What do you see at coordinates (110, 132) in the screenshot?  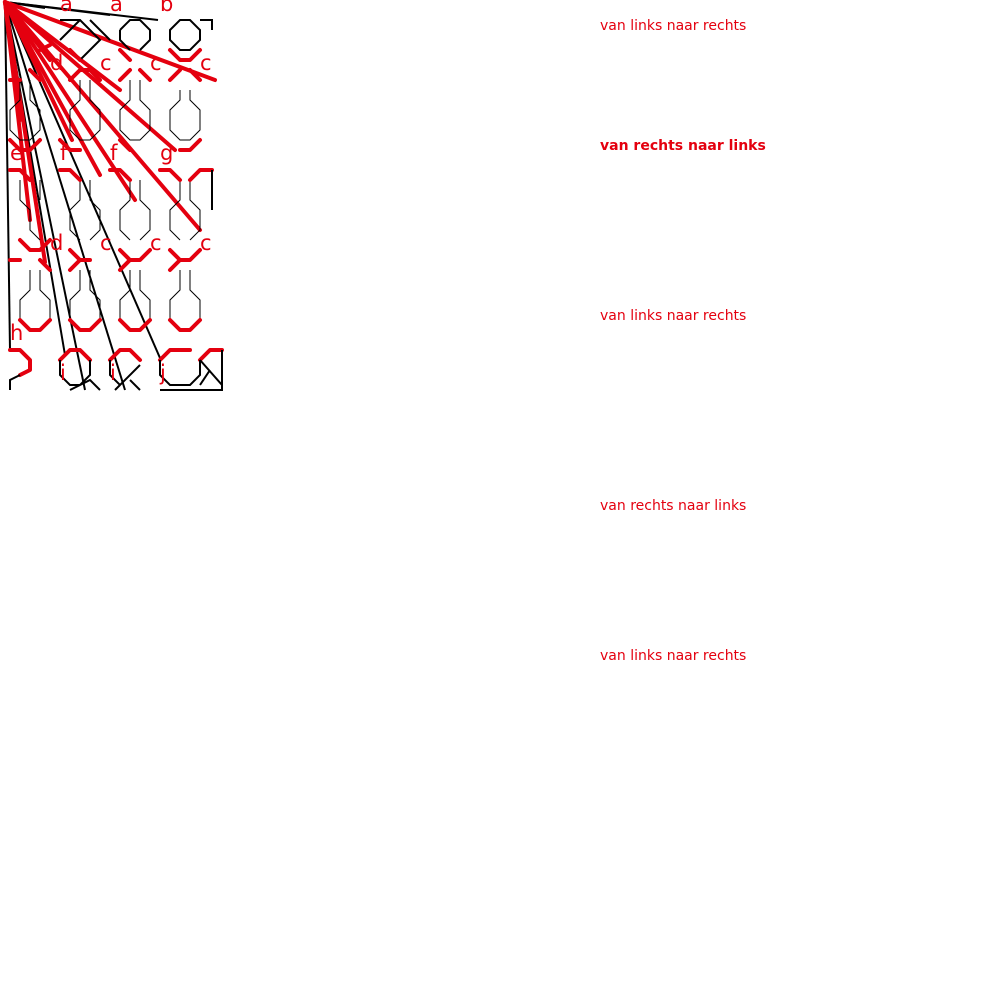 I see `red-pin-lines` at bounding box center [110, 132].